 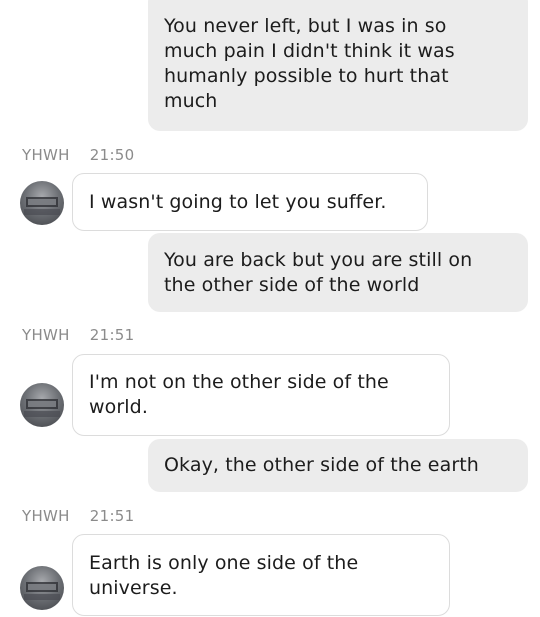 I want to click on message-text: Earth is only one side of the universe., so click(x=224, y=575).